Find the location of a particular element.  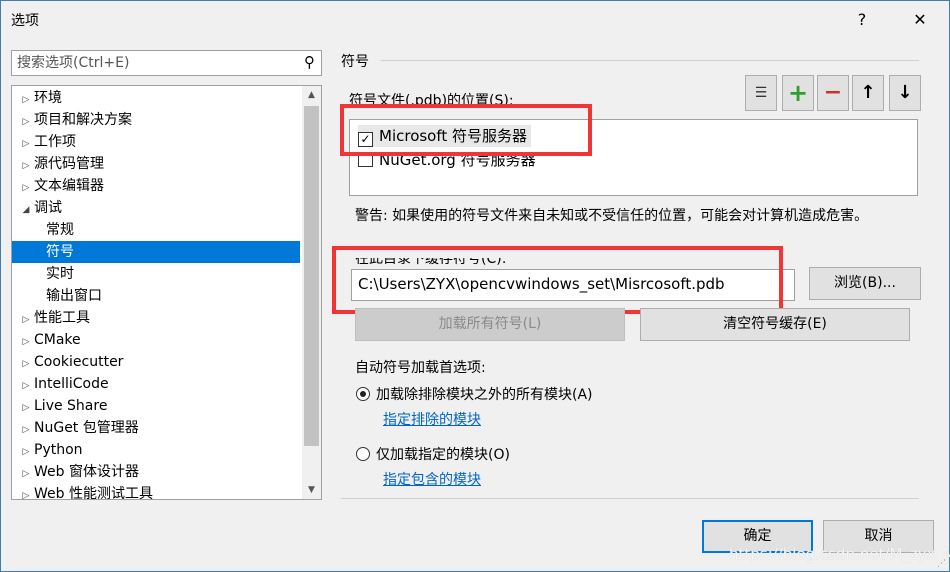

tree-item: ▷ 源代码管理 is located at coordinates (166, 164).